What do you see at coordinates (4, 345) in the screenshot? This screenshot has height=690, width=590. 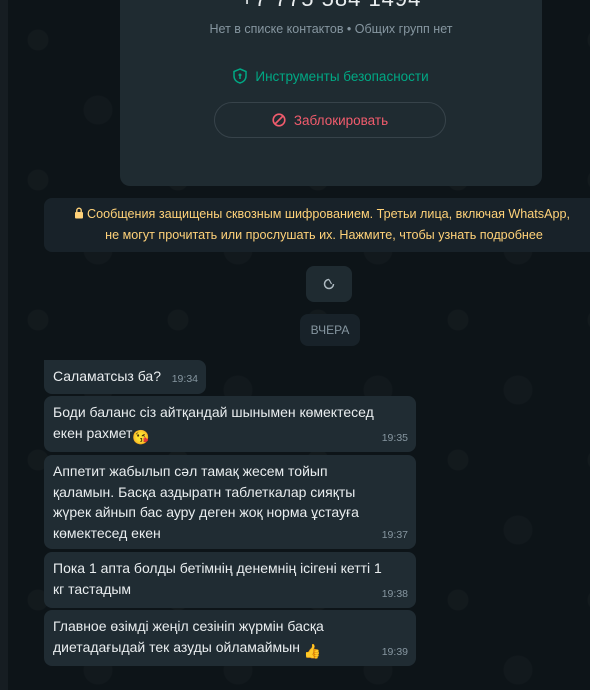 I see `left-edge` at bounding box center [4, 345].